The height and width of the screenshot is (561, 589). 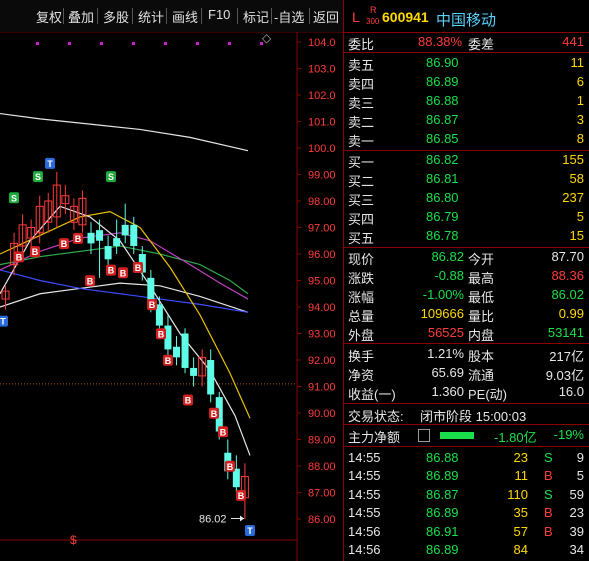 I want to click on level-price: 86.88, so click(x=442, y=100).